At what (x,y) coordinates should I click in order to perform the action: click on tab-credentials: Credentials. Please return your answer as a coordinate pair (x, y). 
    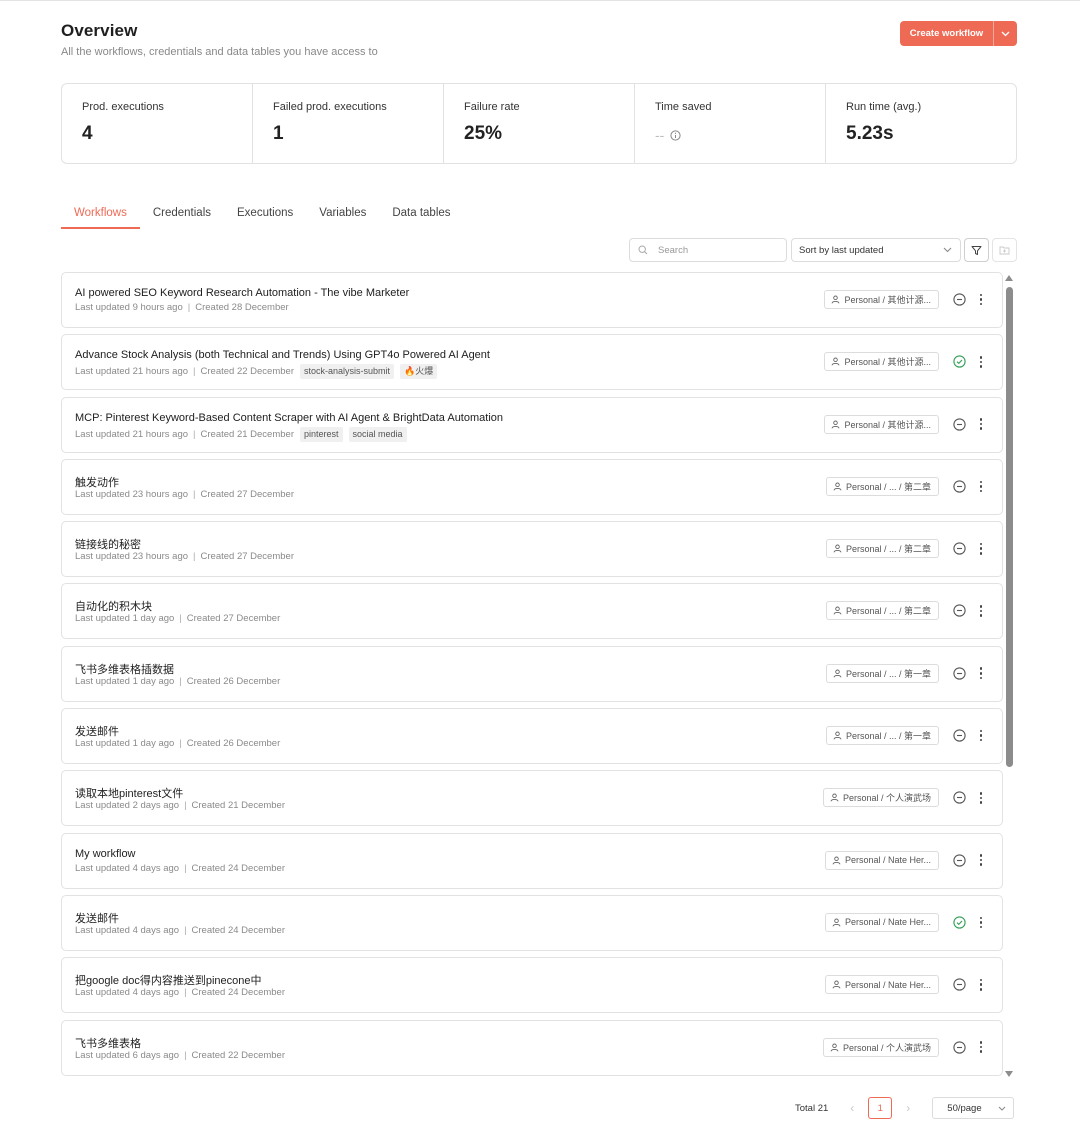
    Looking at the image, I should click on (182, 215).